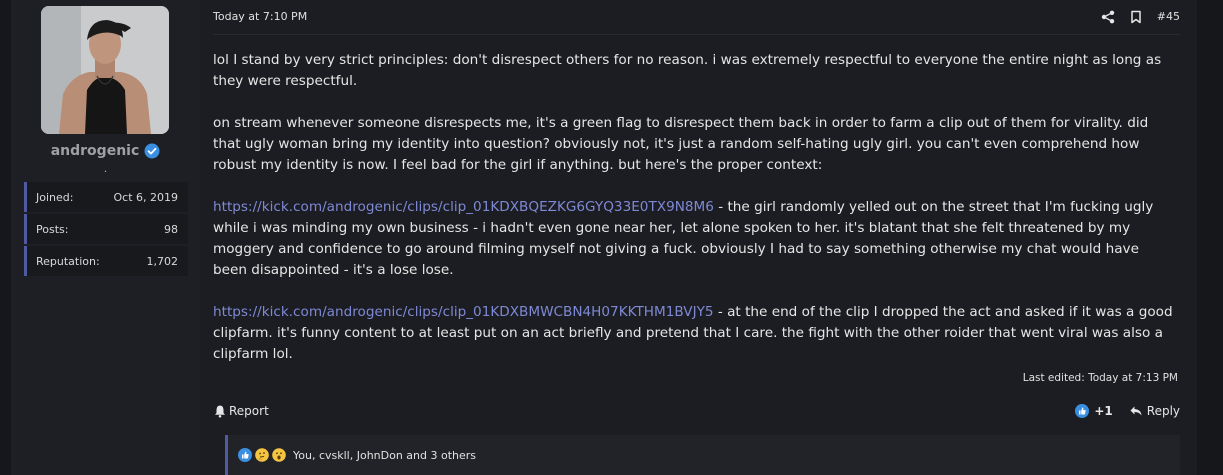 The height and width of the screenshot is (475, 1223). Describe the element at coordinates (1100, 378) in the screenshot. I see `last-edited: Last edited: Today at 7:13 PM` at that location.